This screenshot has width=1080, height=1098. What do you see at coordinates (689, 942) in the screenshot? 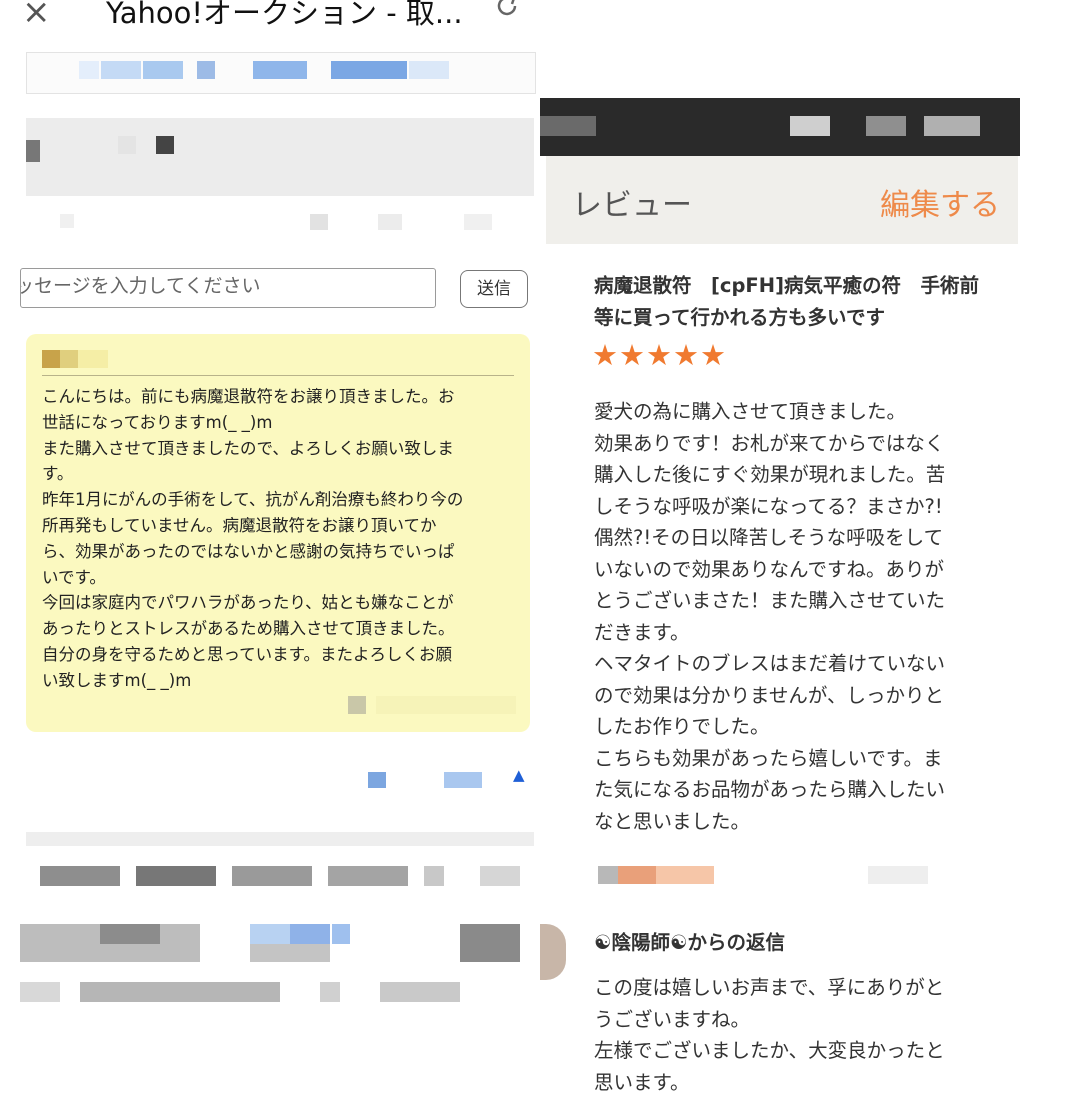
I see `reply-title: ☯陰陽師☯からの返信` at bounding box center [689, 942].